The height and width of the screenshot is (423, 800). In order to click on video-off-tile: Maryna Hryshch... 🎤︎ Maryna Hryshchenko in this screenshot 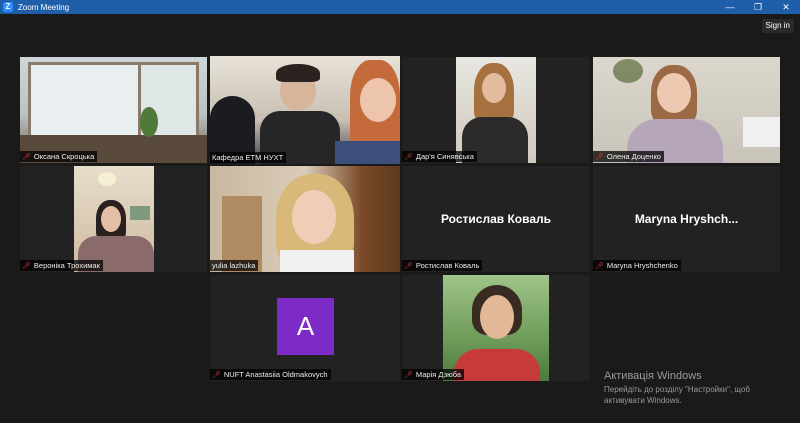, I will do `click(686, 219)`.